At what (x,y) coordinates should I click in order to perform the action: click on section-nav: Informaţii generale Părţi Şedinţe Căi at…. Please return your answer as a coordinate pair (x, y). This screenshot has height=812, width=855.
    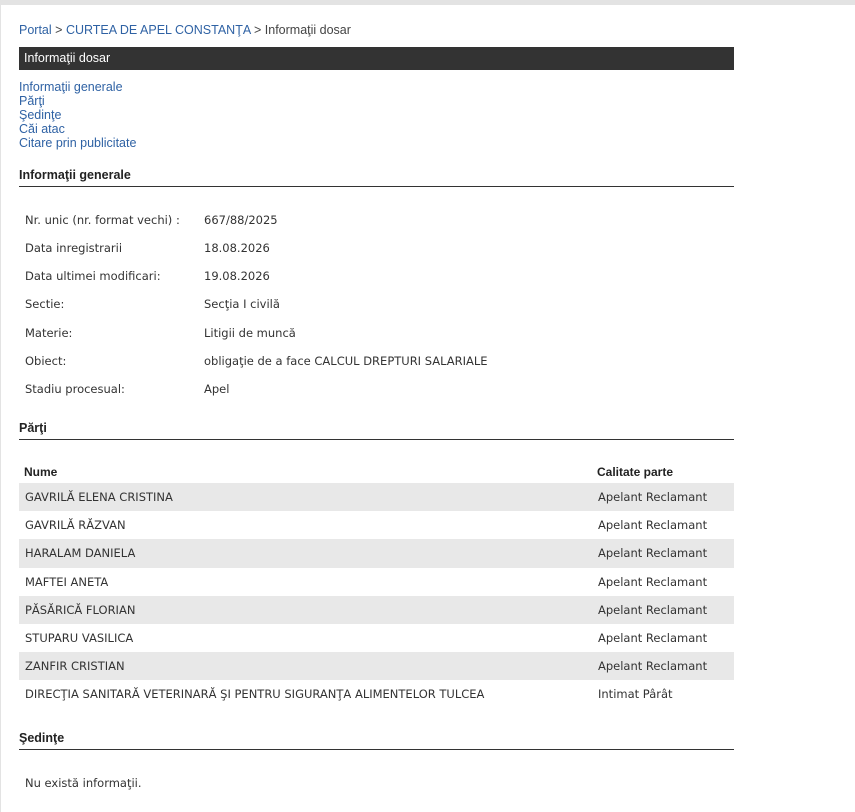
    Looking at the image, I should click on (77, 115).